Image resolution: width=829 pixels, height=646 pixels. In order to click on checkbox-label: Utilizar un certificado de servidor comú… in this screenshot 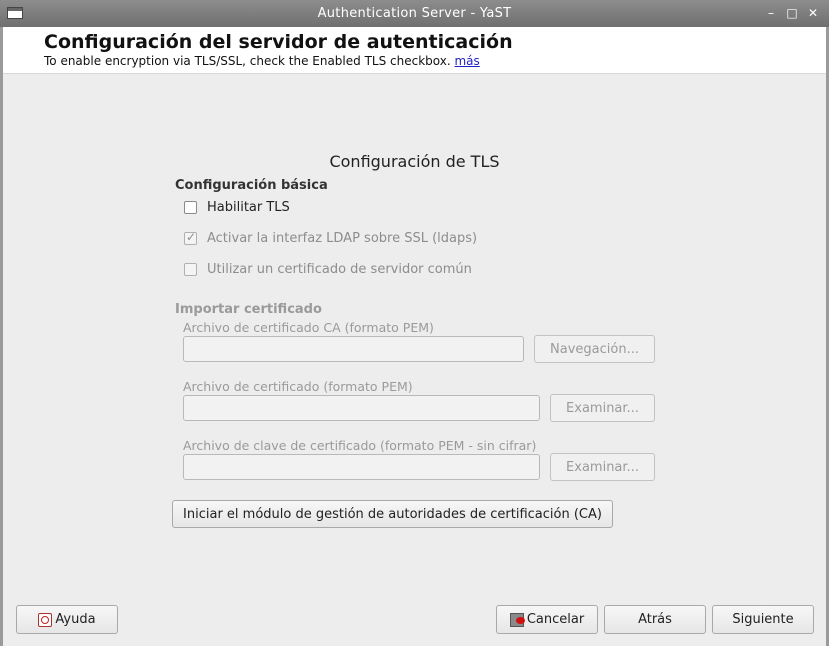, I will do `click(339, 269)`.